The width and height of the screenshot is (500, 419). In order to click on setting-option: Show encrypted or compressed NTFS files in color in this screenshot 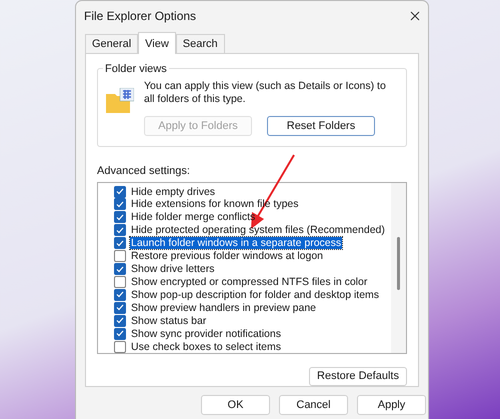, I will do `click(249, 282)`.